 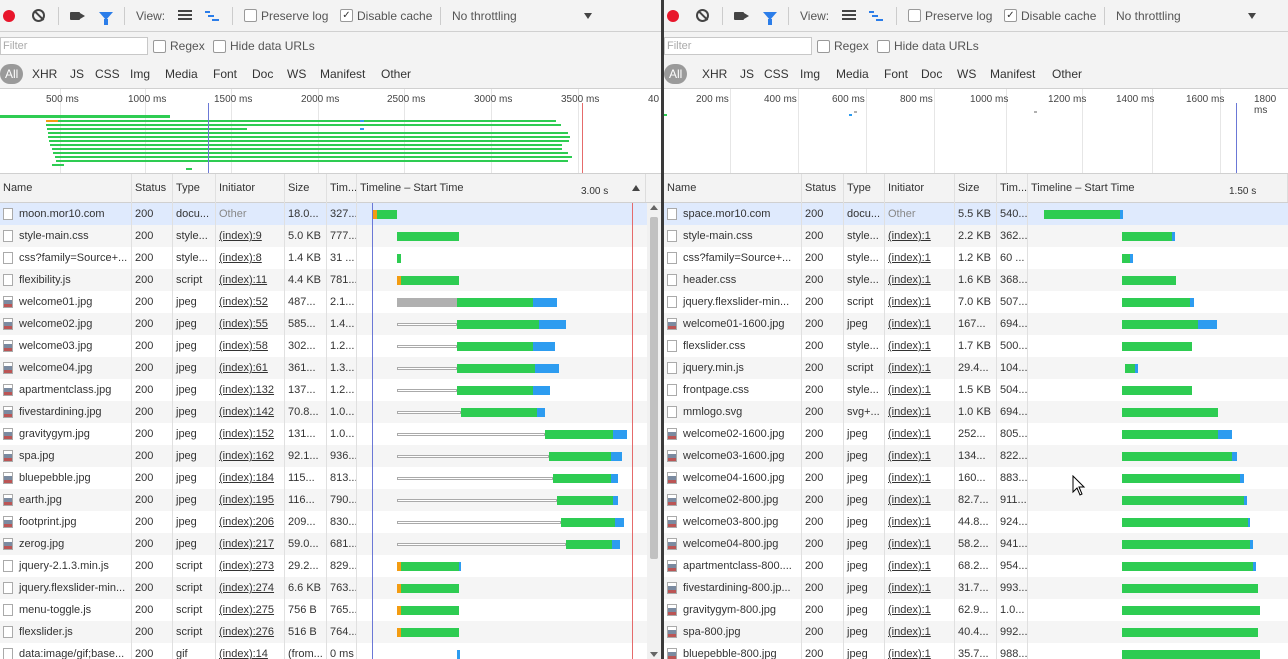 What do you see at coordinates (250, 368) in the screenshot?
I see `request-initiator: (index):61` at bounding box center [250, 368].